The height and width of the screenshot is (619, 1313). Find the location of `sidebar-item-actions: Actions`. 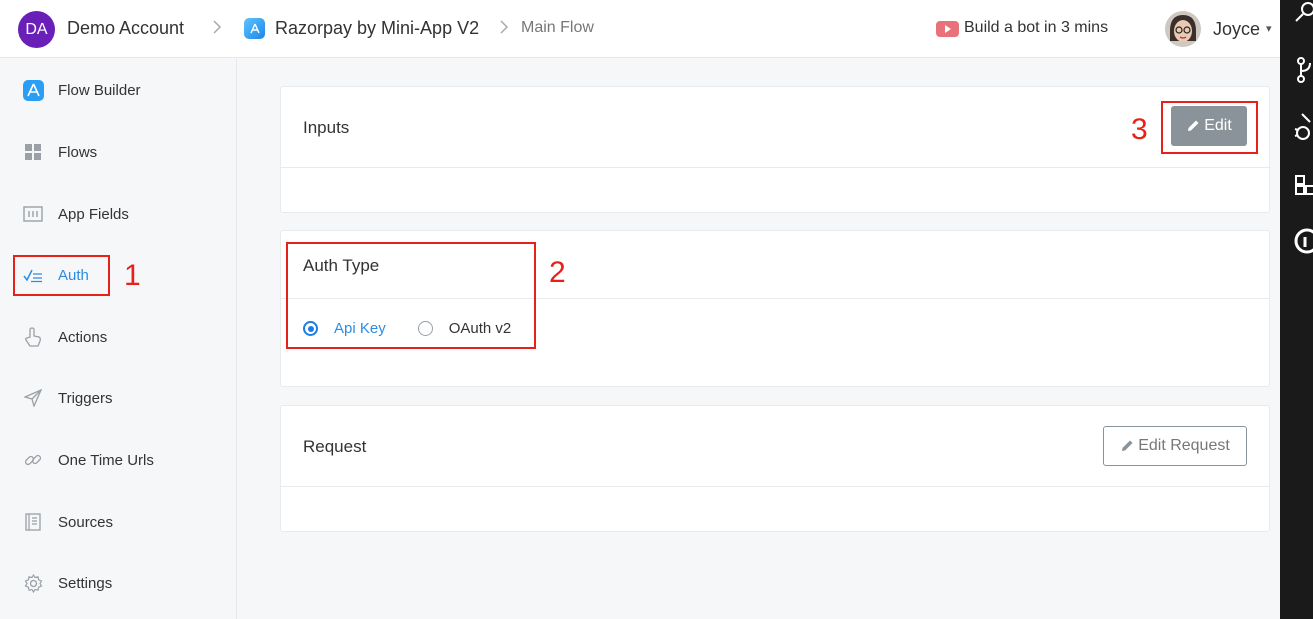

sidebar-item-actions: Actions is located at coordinates (64, 337).